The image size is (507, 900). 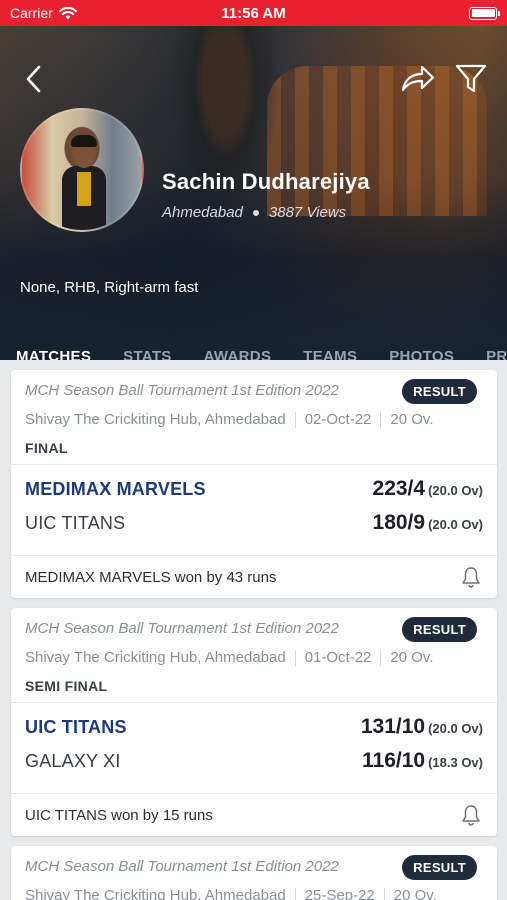 What do you see at coordinates (151, 577) in the screenshot?
I see `match-result: MEDIMAX MARVELS won by 43 runs` at bounding box center [151, 577].